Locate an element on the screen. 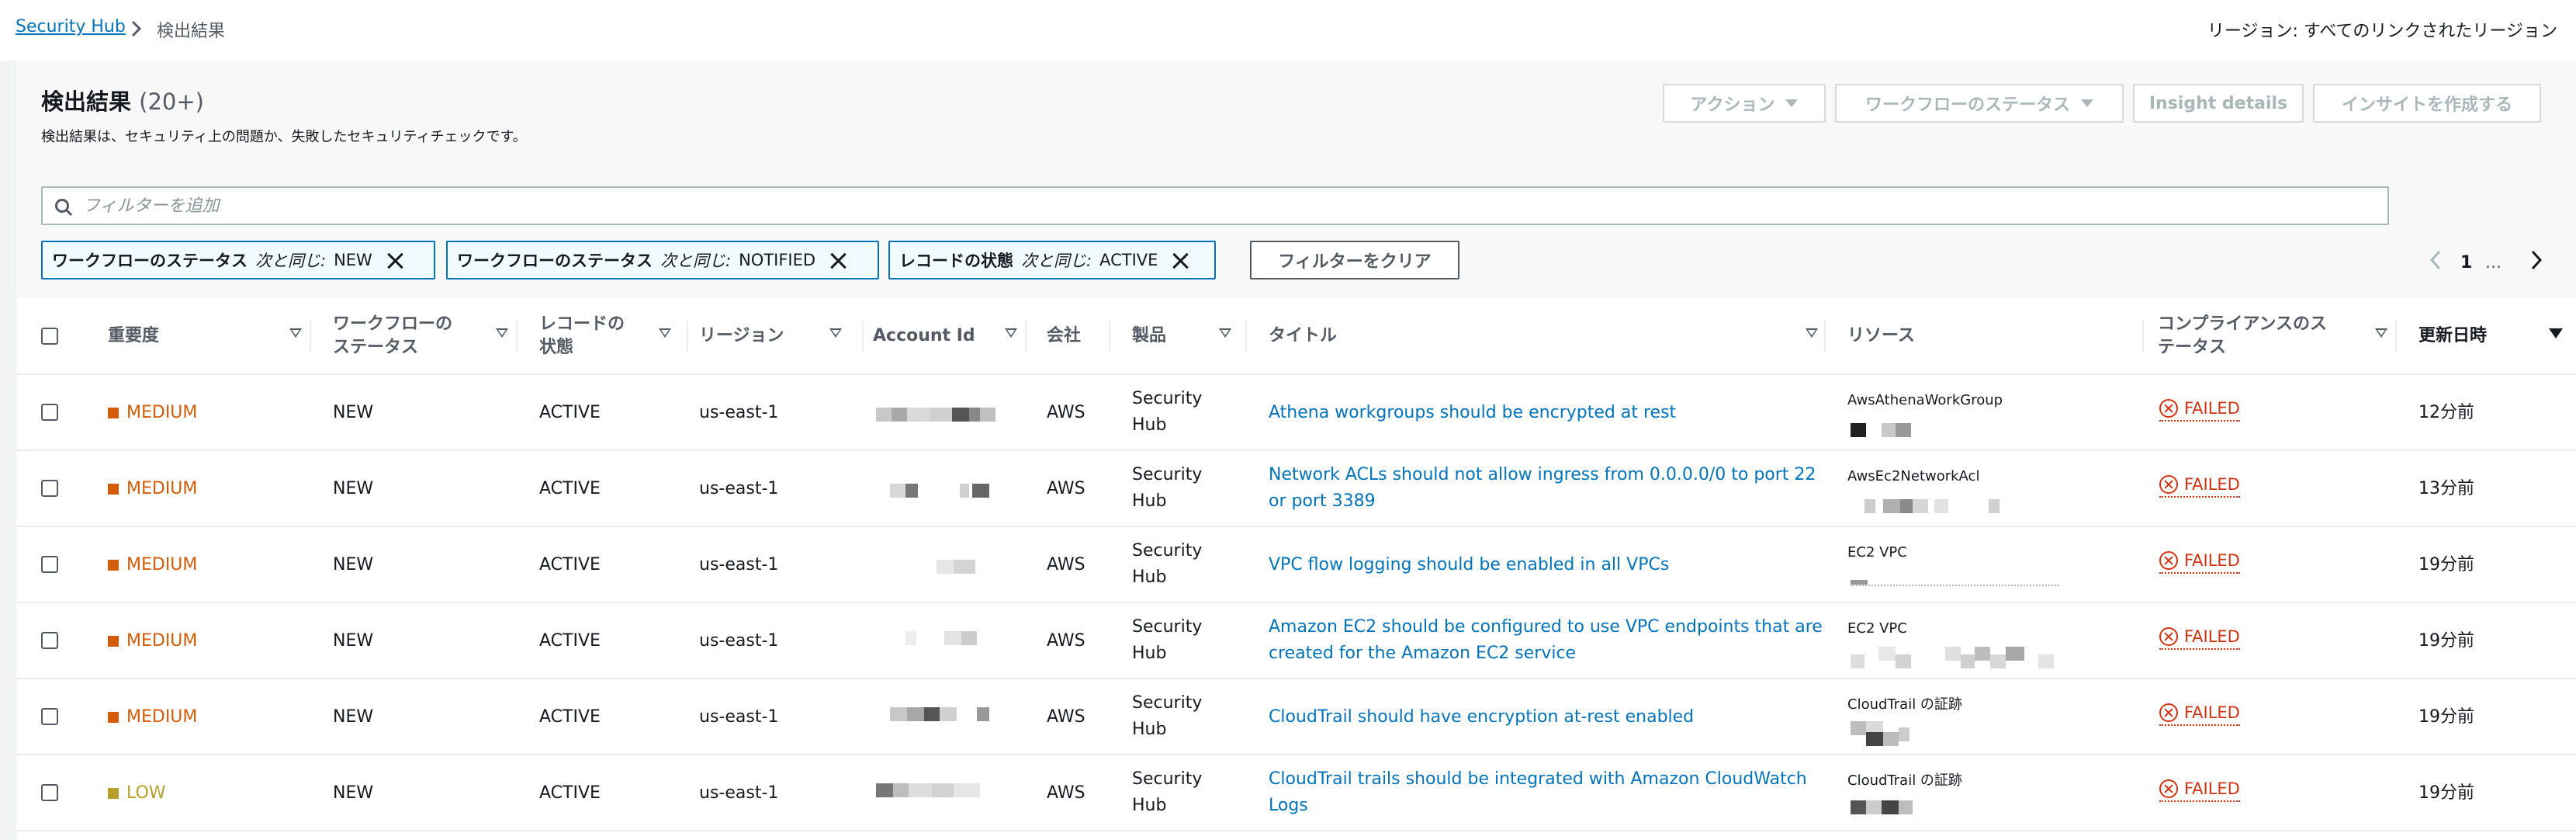 This screenshot has width=2576, height=840. filter-key: ワークフローのステータス is located at coordinates (555, 261).